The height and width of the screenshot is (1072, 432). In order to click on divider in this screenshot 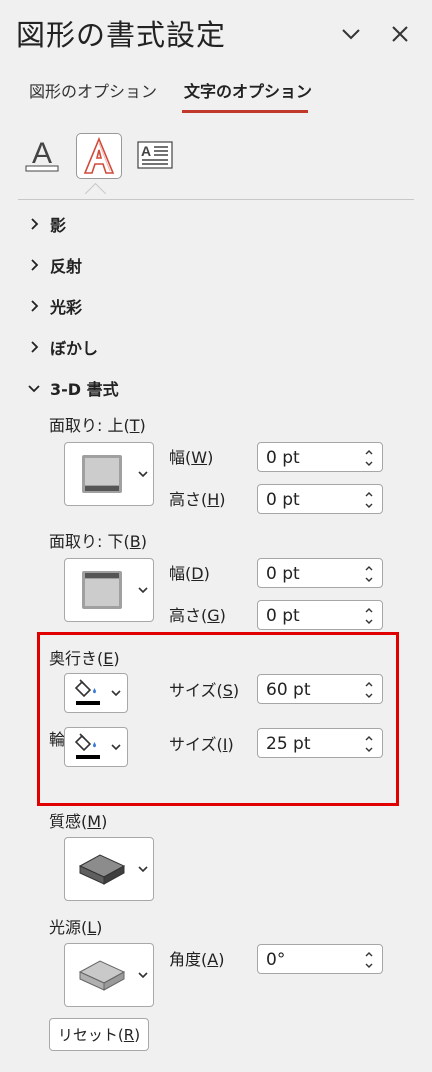, I will do `click(216, 199)`.